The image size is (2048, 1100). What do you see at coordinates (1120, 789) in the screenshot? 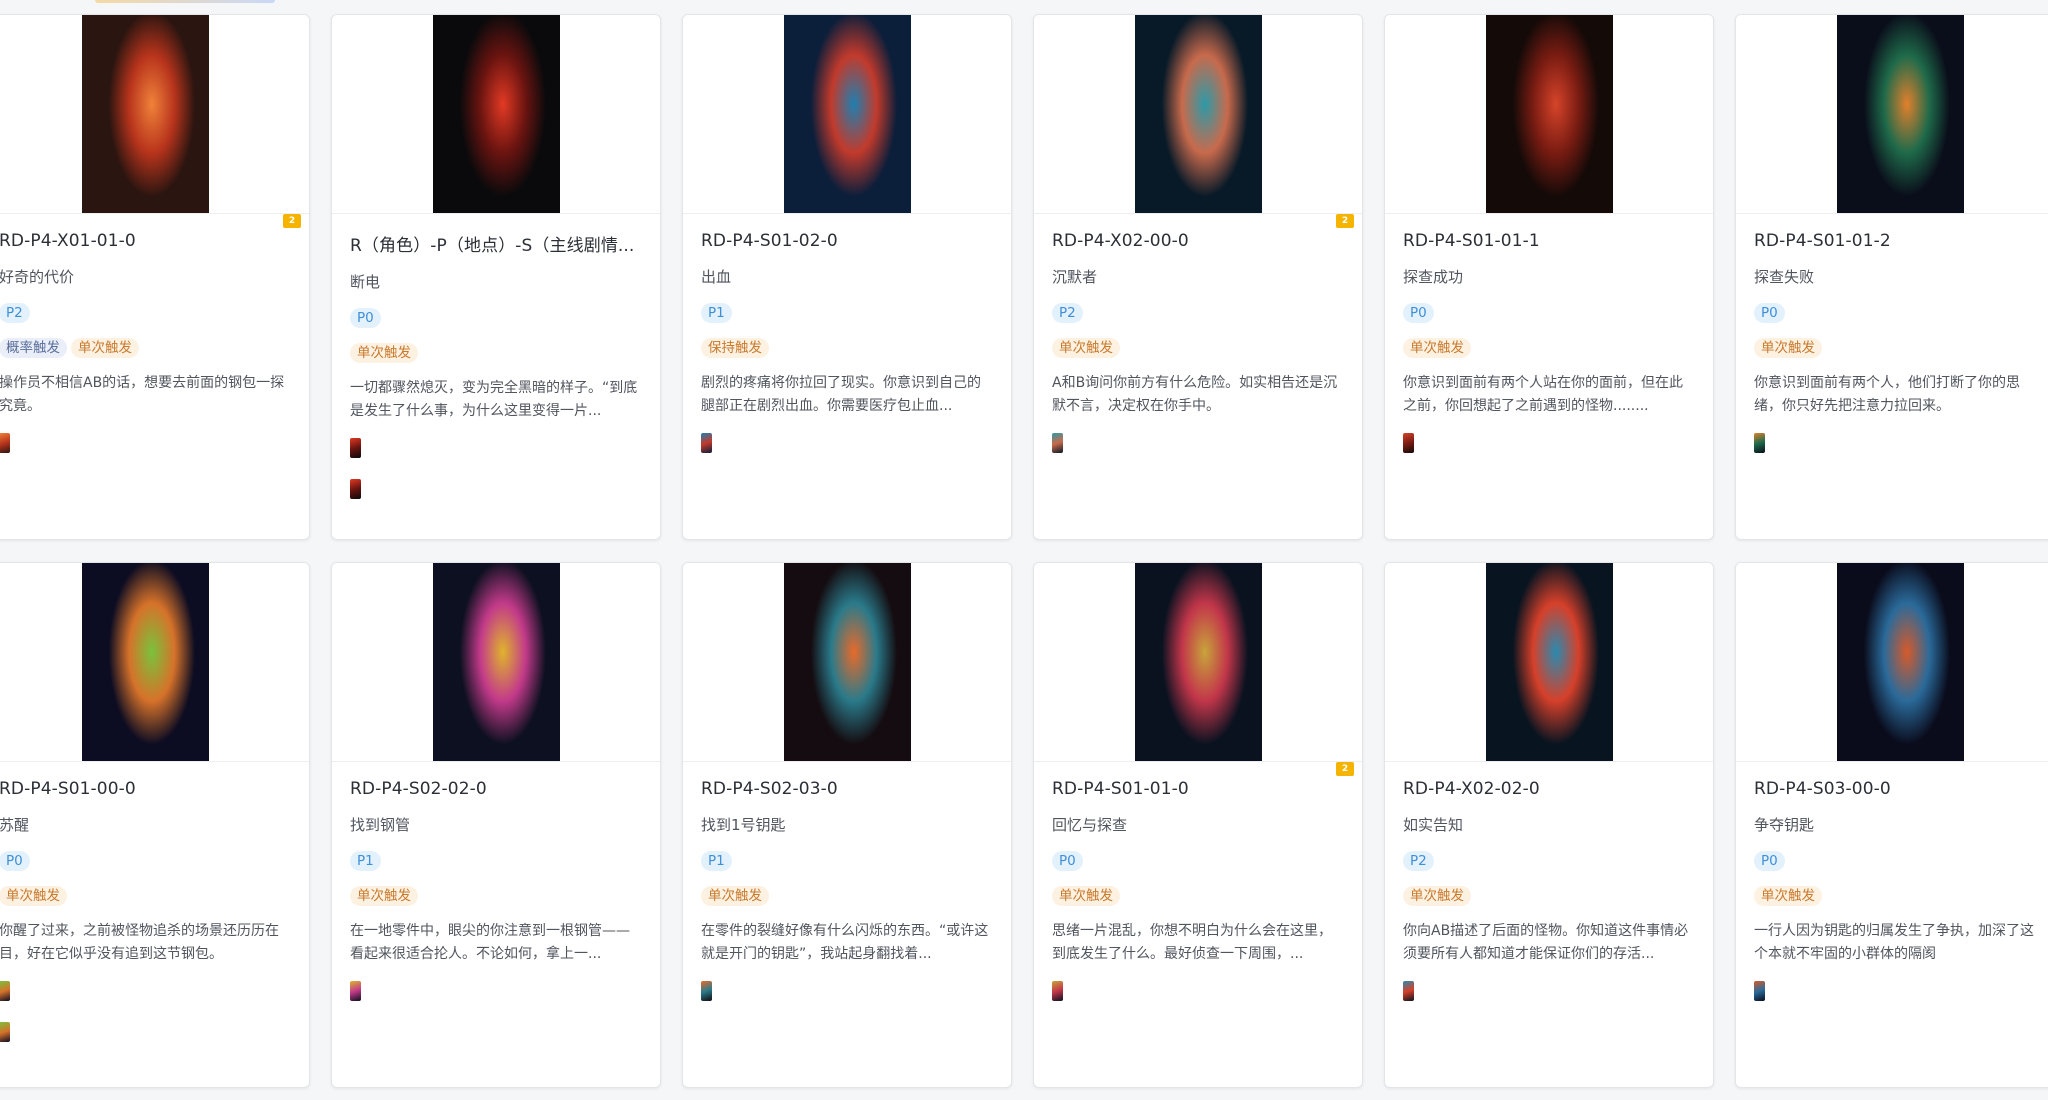
I see `card-id: RD-P4-S01-01-0` at bounding box center [1120, 789].